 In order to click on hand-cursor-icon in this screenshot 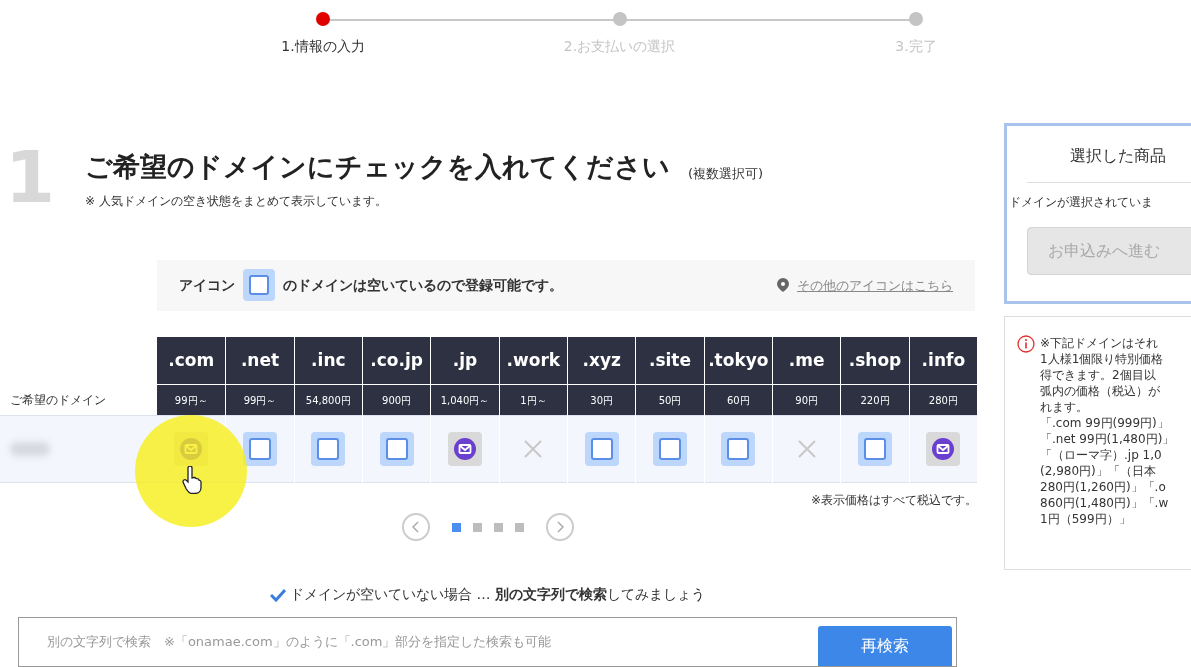, I will do `click(192, 480)`.